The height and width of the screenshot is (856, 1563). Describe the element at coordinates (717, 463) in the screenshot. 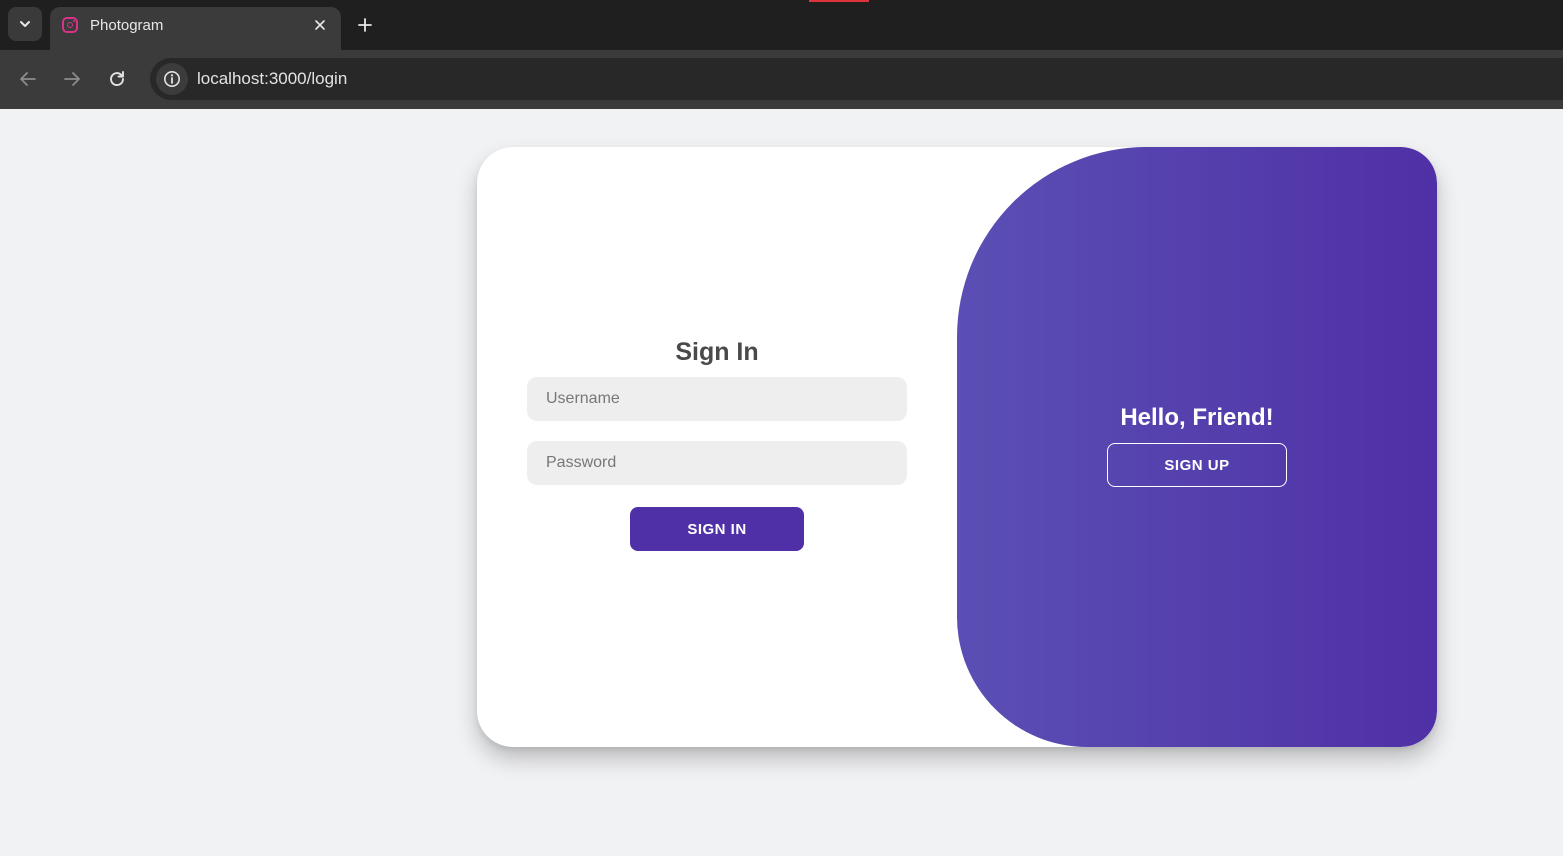

I see `password-input` at that location.